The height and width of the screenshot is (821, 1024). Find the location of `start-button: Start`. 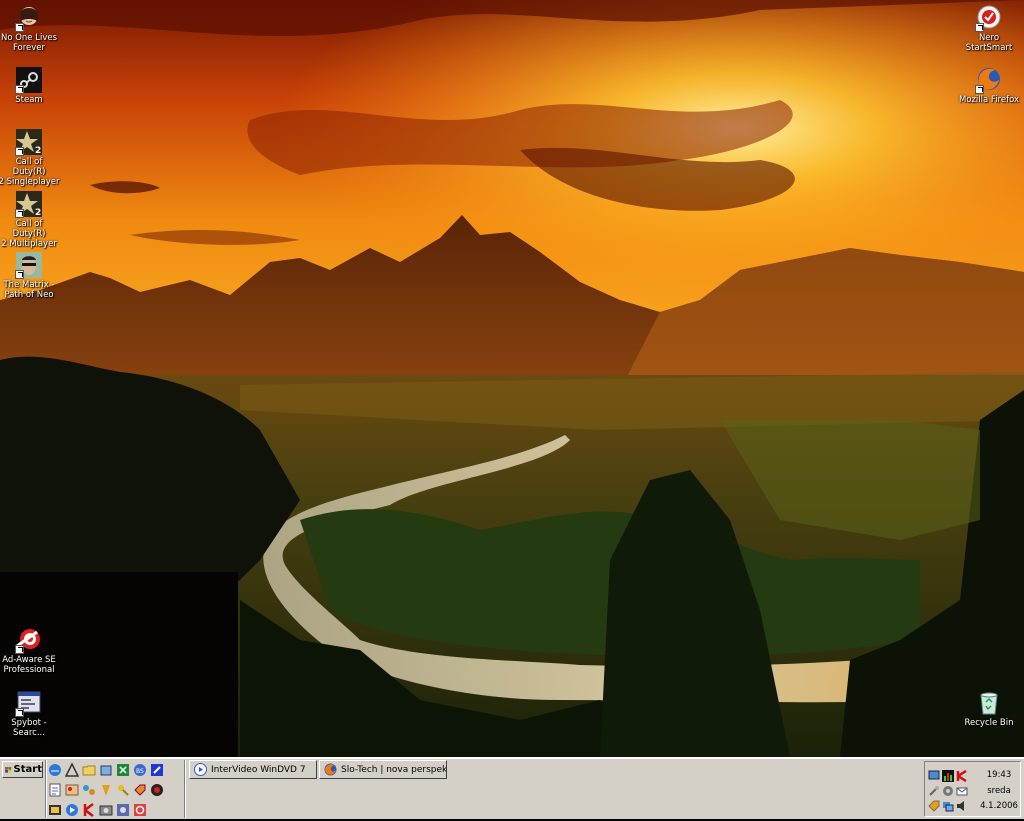

start-button: Start is located at coordinates (22, 769).